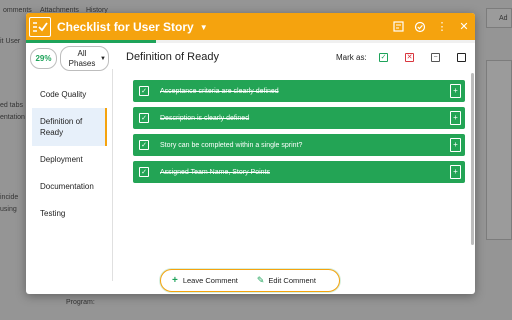 Image resolution: width=512 pixels, height=320 pixels. I want to click on more-vertical-icon: ⋮, so click(442, 26).